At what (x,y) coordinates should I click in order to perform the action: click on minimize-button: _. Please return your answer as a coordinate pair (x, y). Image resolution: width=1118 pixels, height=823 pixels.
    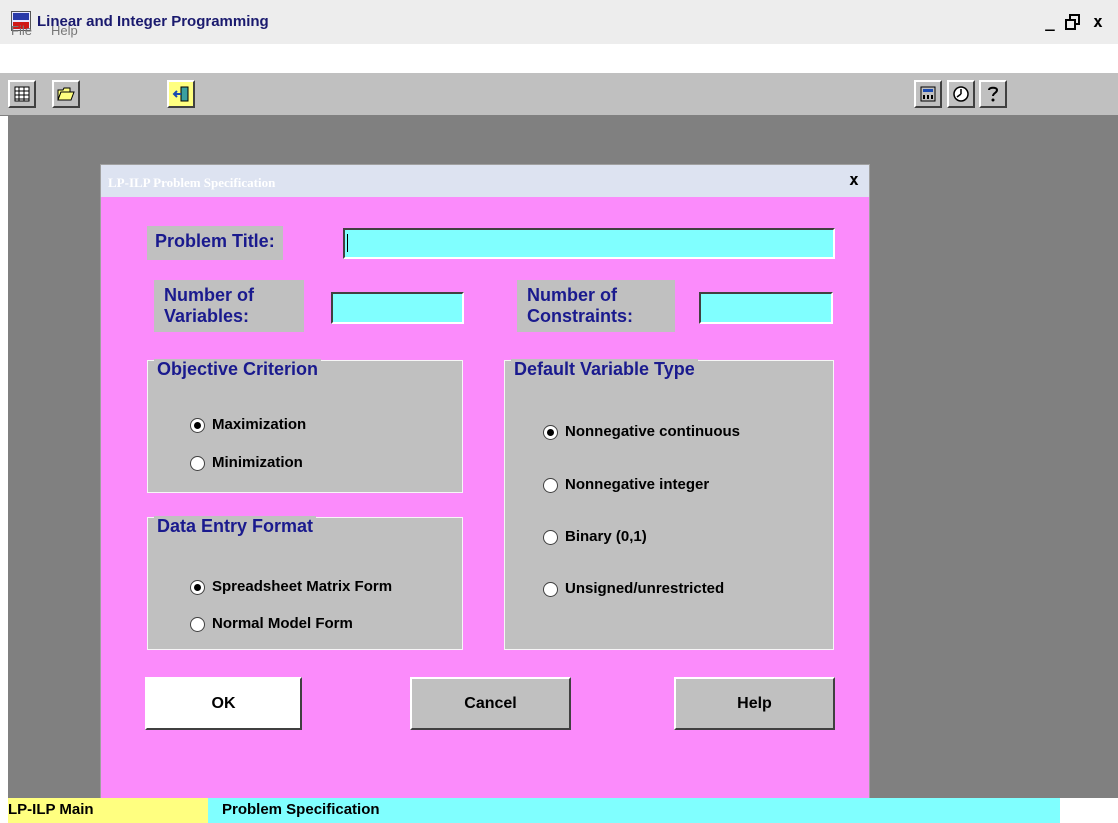
    Looking at the image, I should click on (1050, 22).